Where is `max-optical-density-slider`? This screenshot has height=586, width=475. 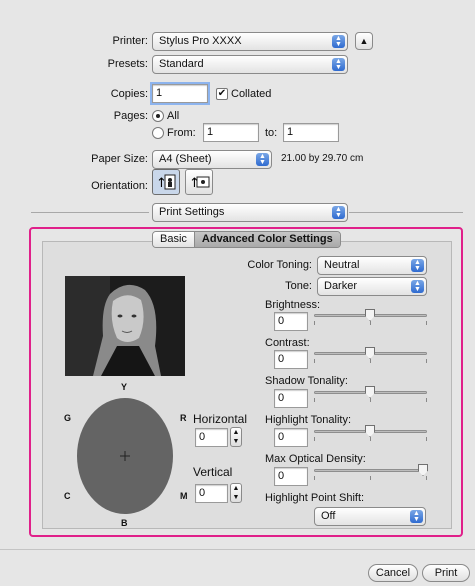
max-optical-density-slider is located at coordinates (371, 472).